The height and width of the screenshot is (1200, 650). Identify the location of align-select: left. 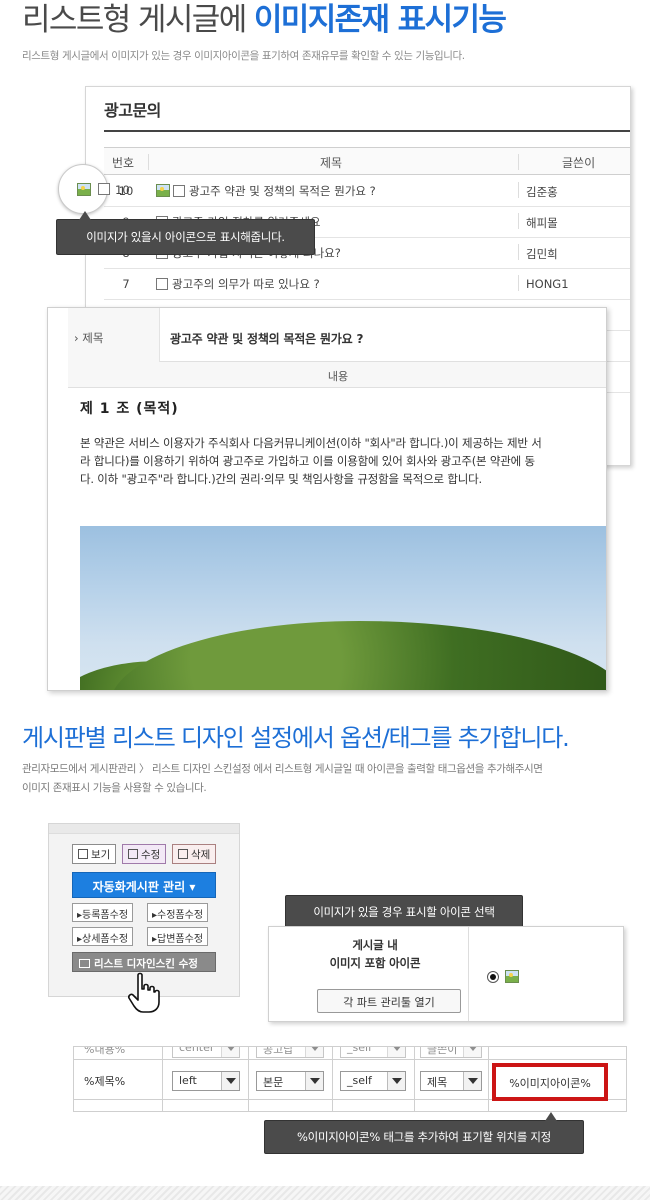
(206, 1081).